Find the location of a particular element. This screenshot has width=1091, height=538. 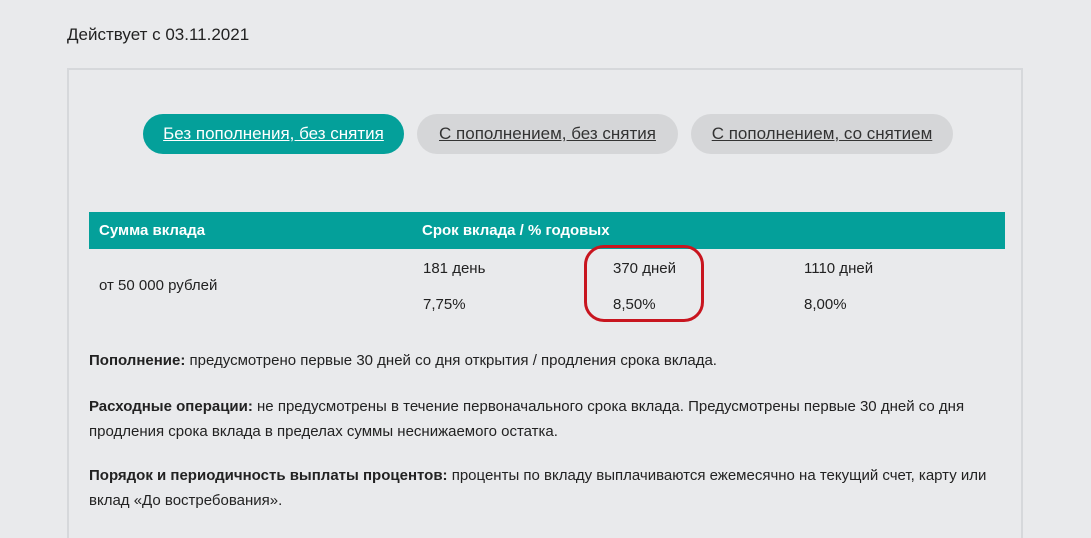

term-1110-rate: 8,00% is located at coordinates (825, 304).